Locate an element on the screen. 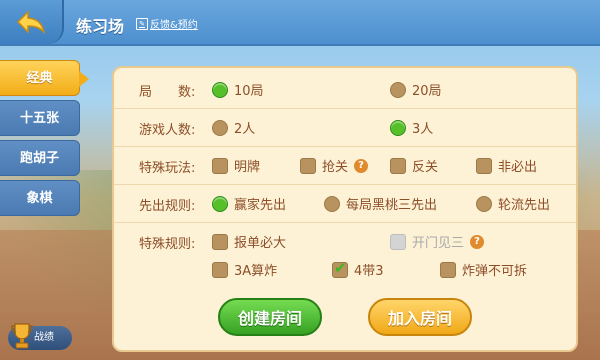  special-play-label: 特殊玩法: is located at coordinates (167, 168).